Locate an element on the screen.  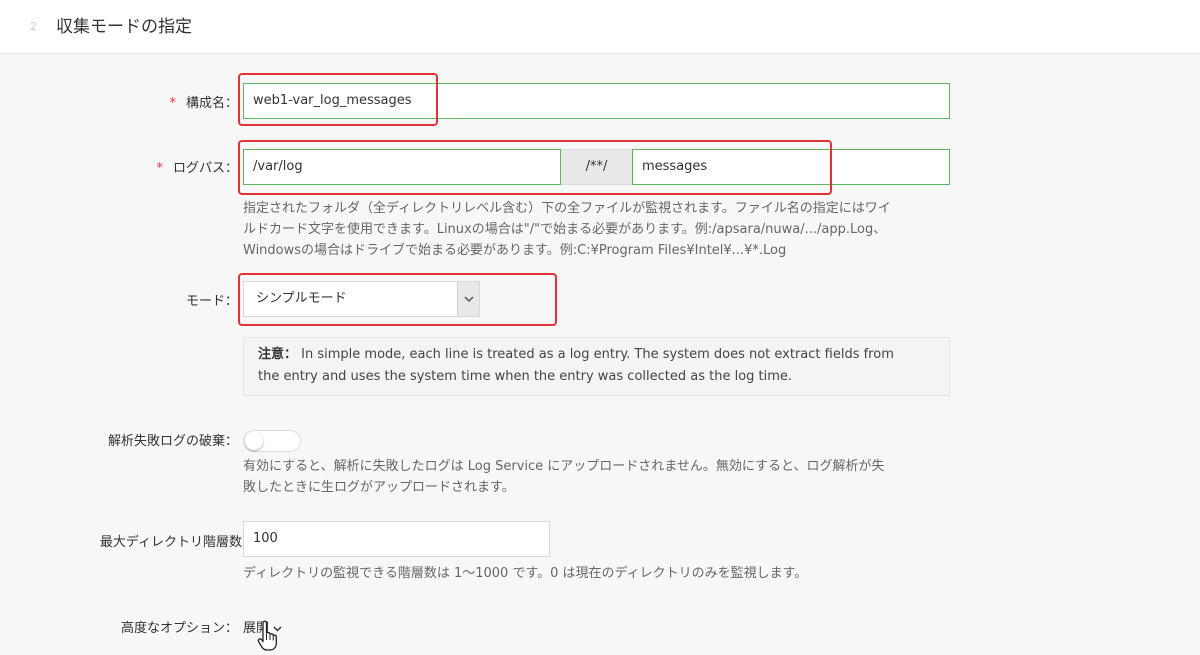
log-path-directory-input: /var/log is located at coordinates (402, 167).